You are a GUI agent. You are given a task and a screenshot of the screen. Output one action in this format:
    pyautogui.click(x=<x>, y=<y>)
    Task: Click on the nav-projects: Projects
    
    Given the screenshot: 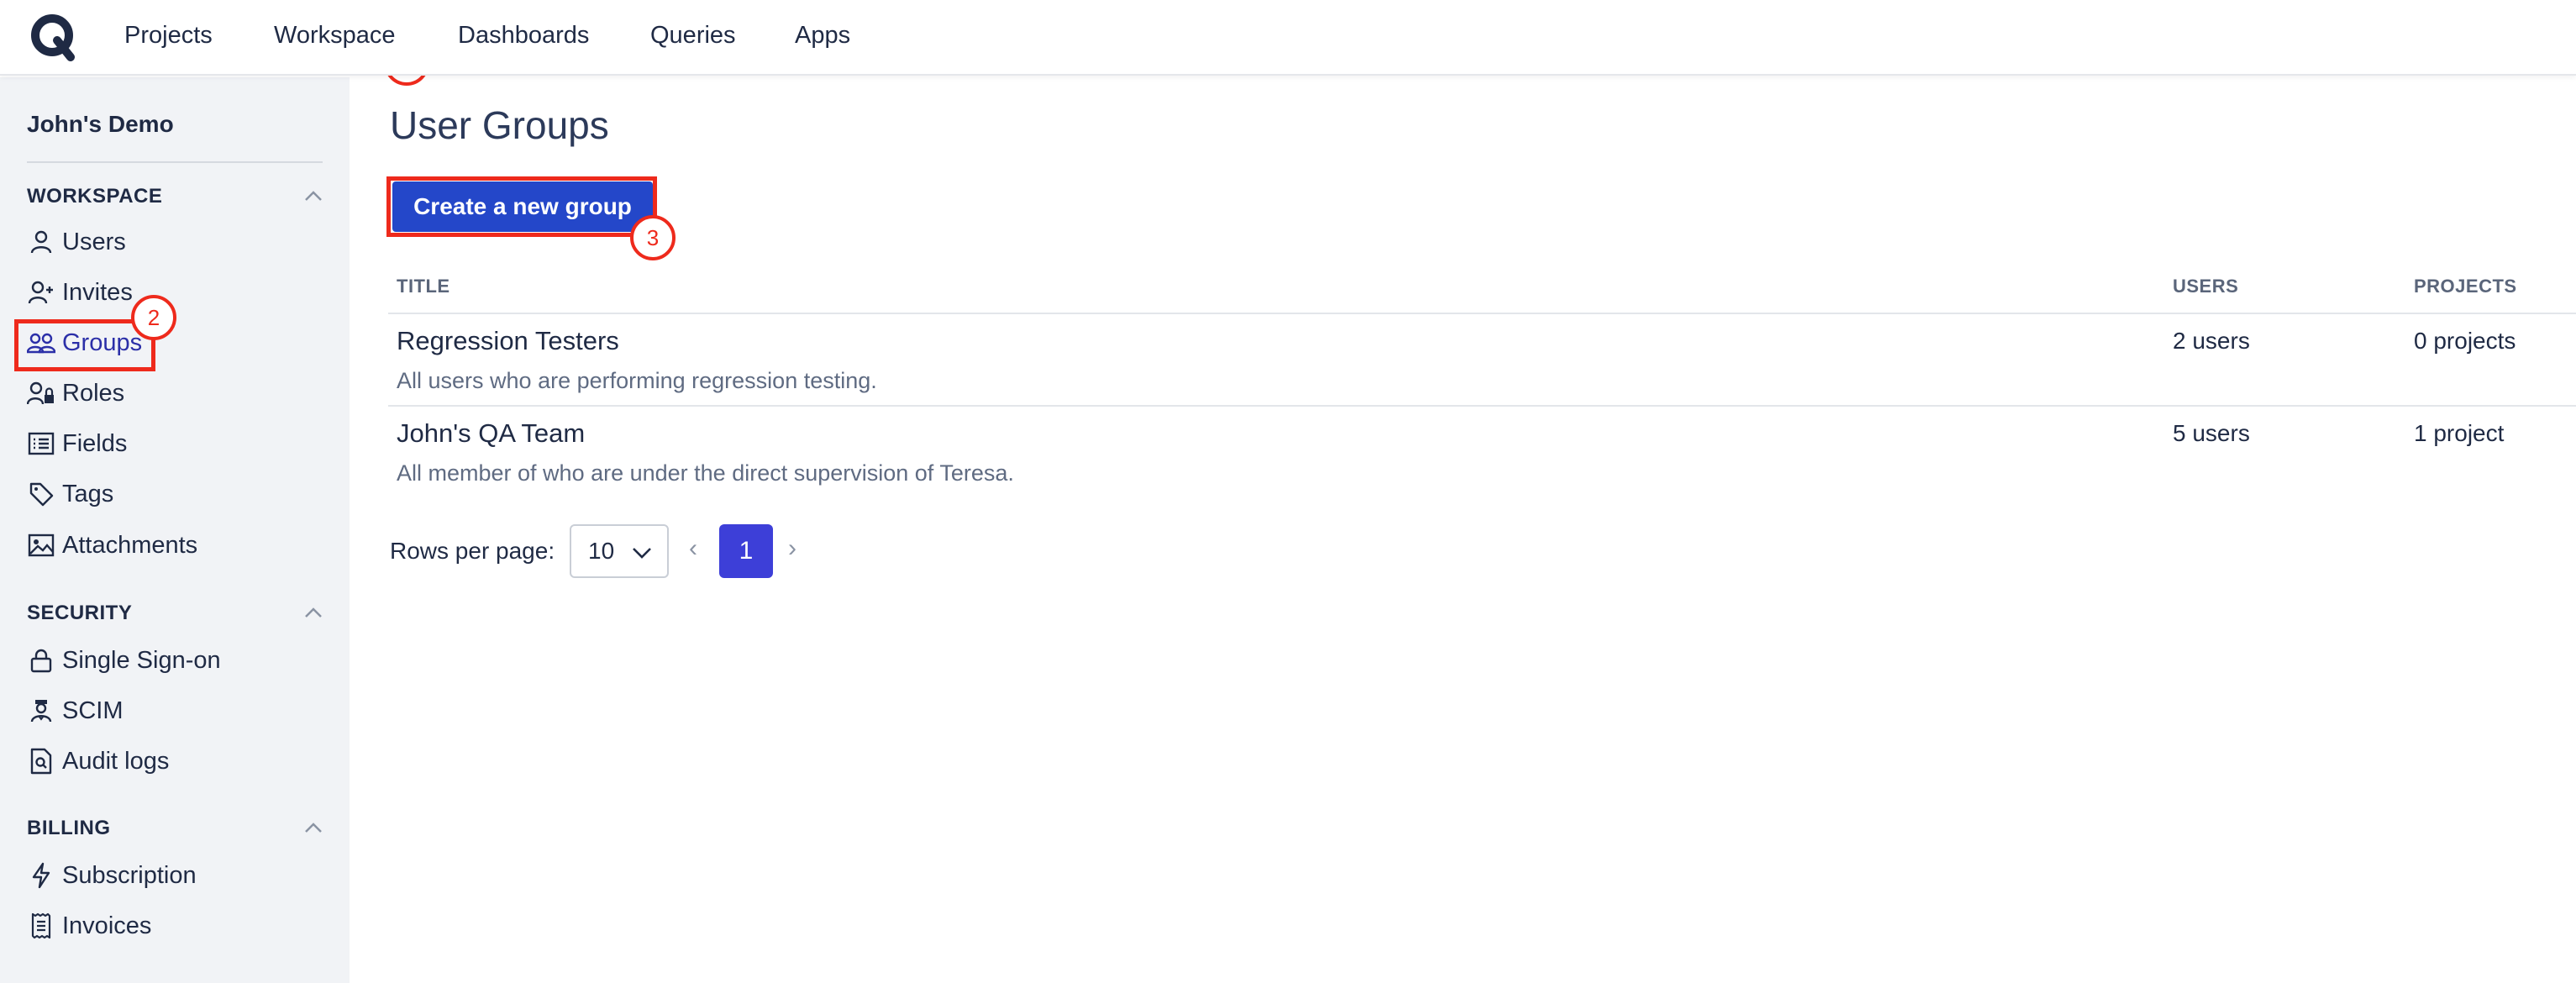 What is the action you would take?
    pyautogui.click(x=168, y=36)
    